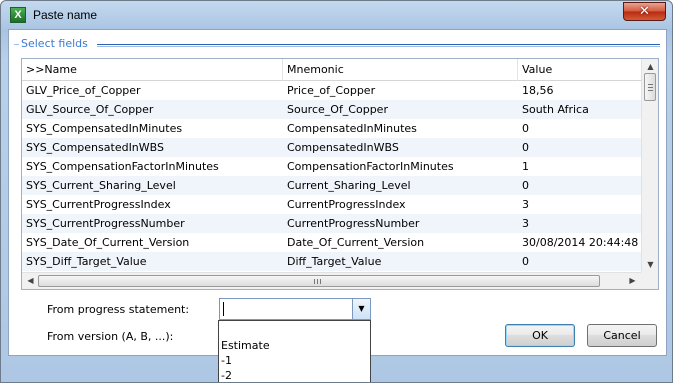 This screenshot has width=673, height=383. I want to click on select-fields-legend: Select fields, so click(54, 43).